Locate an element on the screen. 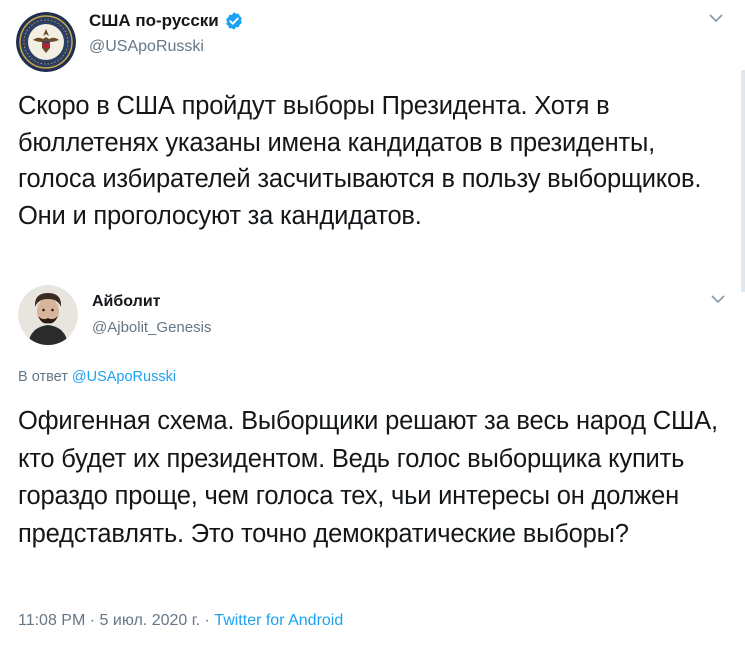 The image size is (745, 652). chevron-down-icon is located at coordinates (718, 299).